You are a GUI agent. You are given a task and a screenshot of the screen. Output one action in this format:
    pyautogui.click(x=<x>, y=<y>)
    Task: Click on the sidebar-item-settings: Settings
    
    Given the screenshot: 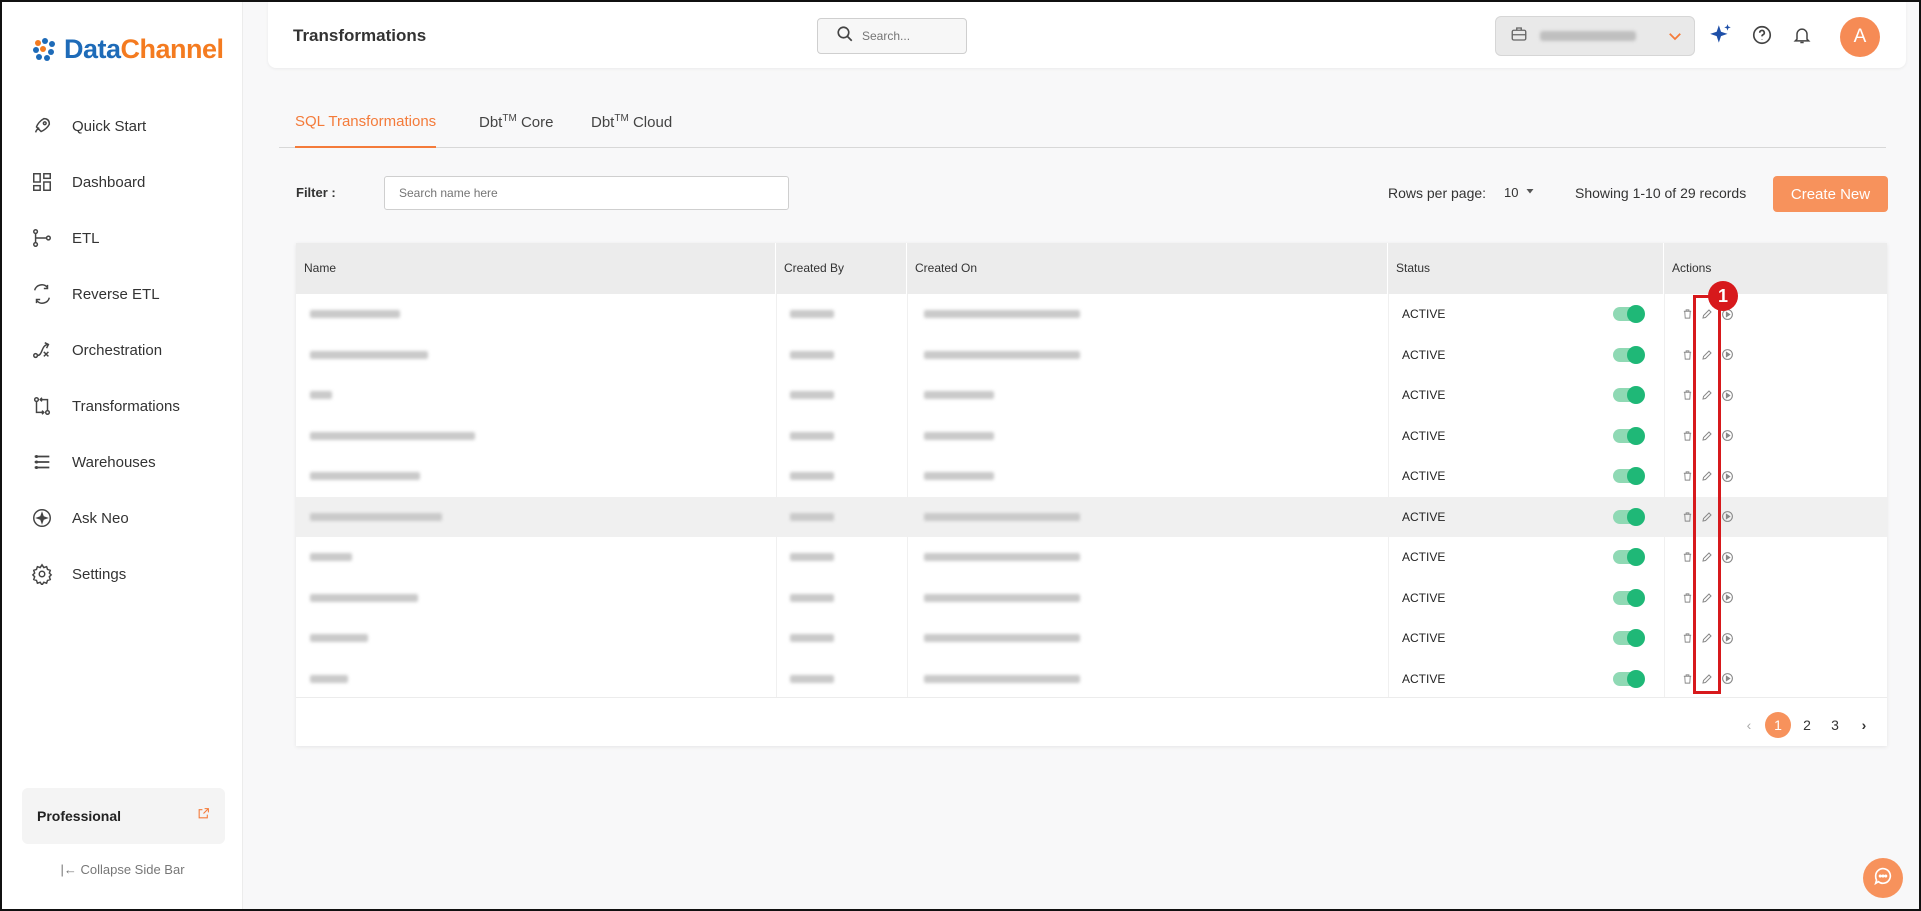 What is the action you would take?
    pyautogui.click(x=122, y=574)
    